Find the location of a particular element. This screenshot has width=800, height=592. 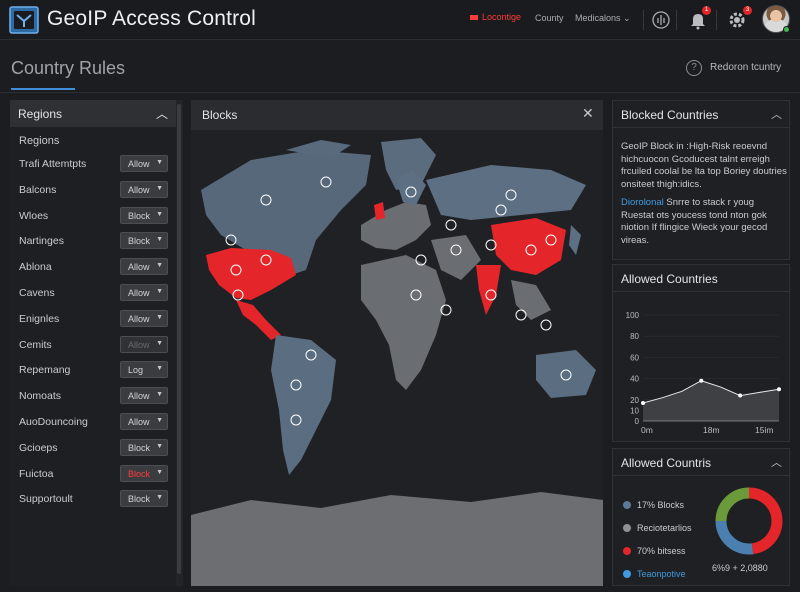

rule-name: Repemang is located at coordinates (45, 370).